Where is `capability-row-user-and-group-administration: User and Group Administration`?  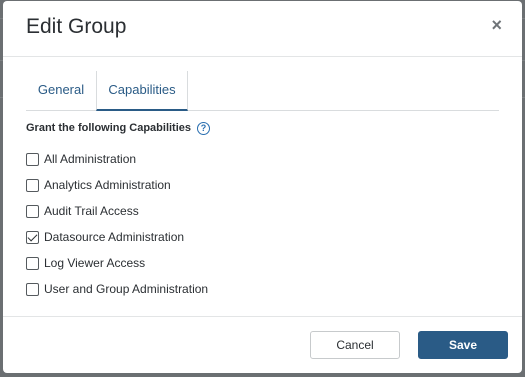 capability-row-user-and-group-administration: User and Group Administration is located at coordinates (117, 289).